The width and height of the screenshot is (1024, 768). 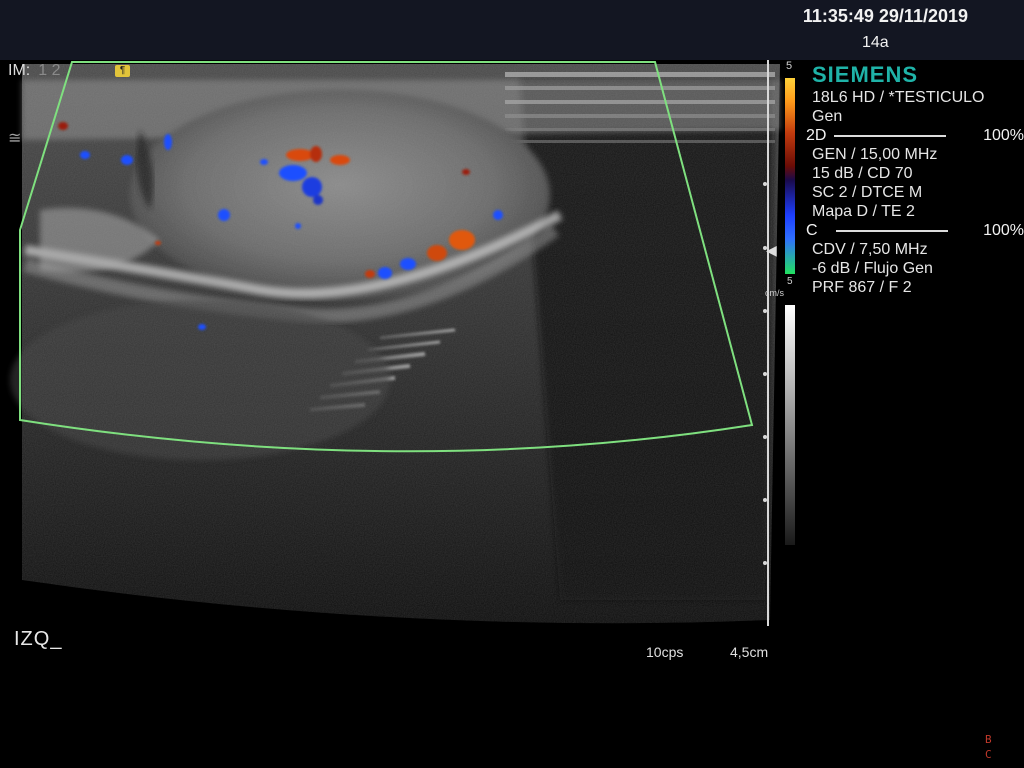 I want to click on wave-icon: ≅, so click(x=15, y=138).